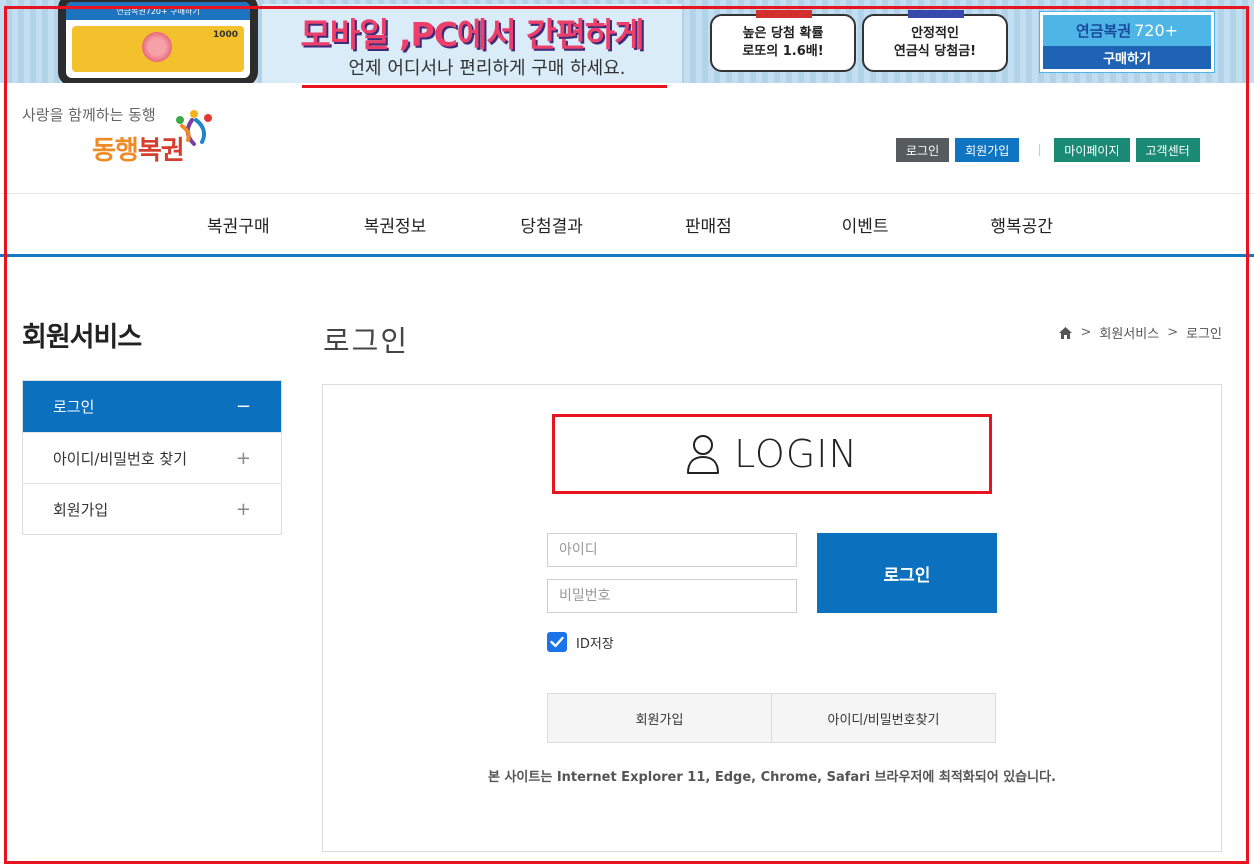 The height and width of the screenshot is (867, 1254). I want to click on top-links: 로그인 회원가입 마이페이지 고객센터, so click(1045, 150).